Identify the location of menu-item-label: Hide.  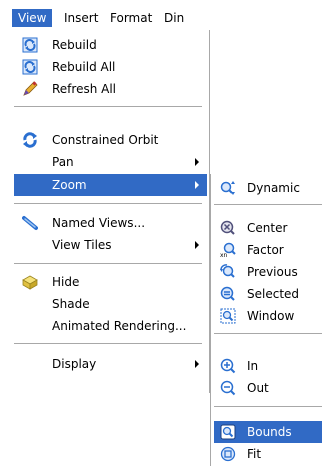
(66, 282).